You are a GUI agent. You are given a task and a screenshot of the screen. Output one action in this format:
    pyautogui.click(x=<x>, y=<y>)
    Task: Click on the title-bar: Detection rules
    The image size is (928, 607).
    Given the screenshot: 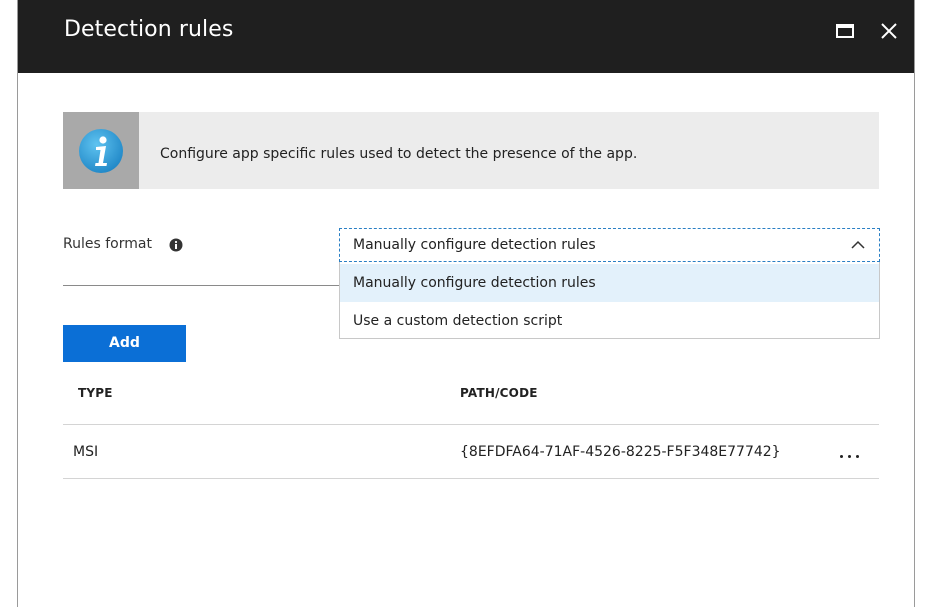 What is the action you would take?
    pyautogui.click(x=466, y=36)
    